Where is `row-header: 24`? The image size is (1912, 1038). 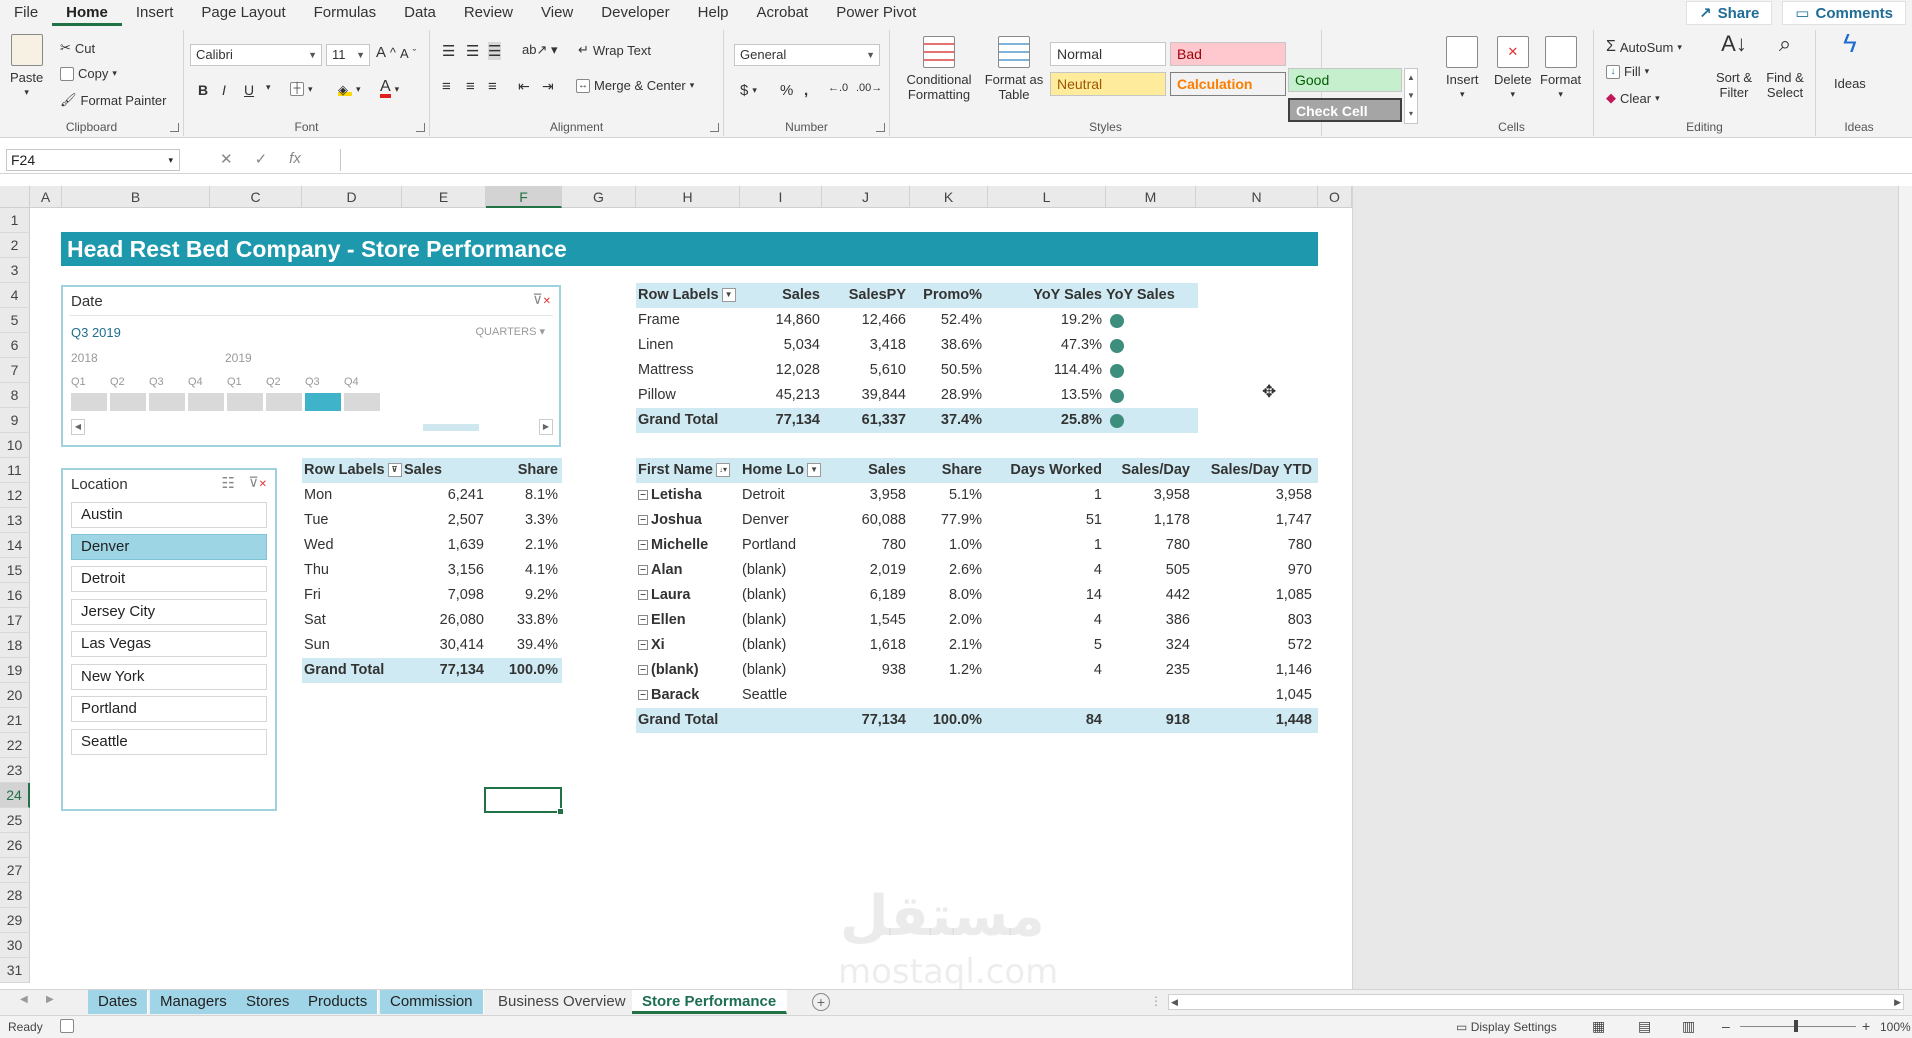
row-header: 24 is located at coordinates (15, 795).